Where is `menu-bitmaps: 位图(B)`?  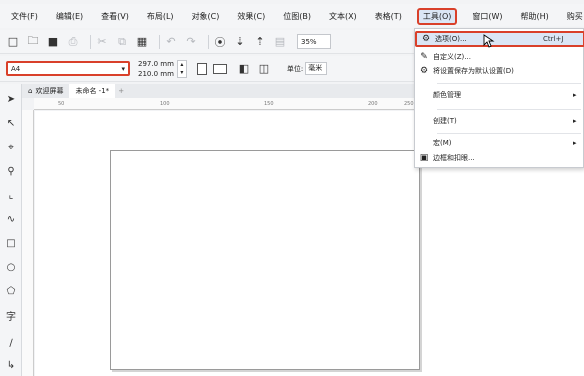
menu-bitmaps: 位图(B) is located at coordinates (297, 16).